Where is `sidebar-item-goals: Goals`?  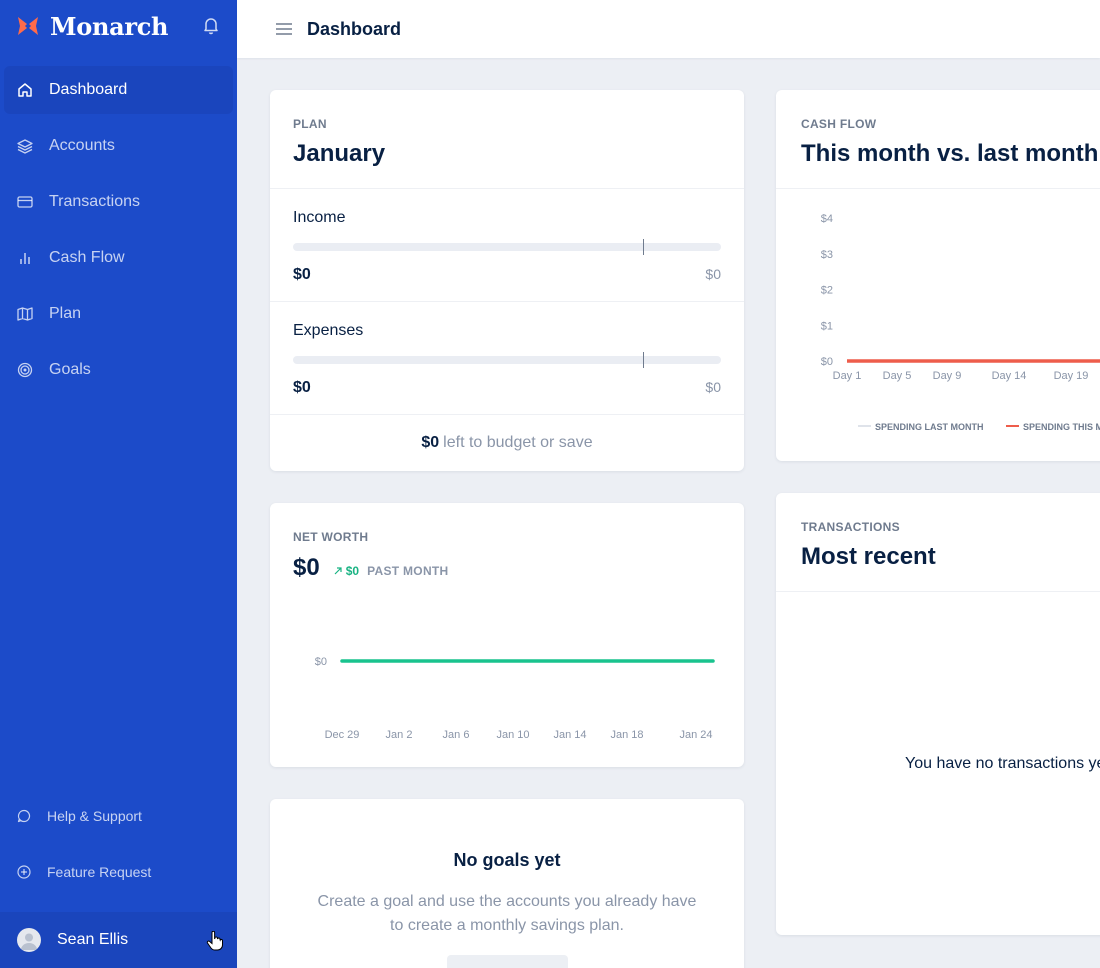 sidebar-item-goals: Goals is located at coordinates (118, 370).